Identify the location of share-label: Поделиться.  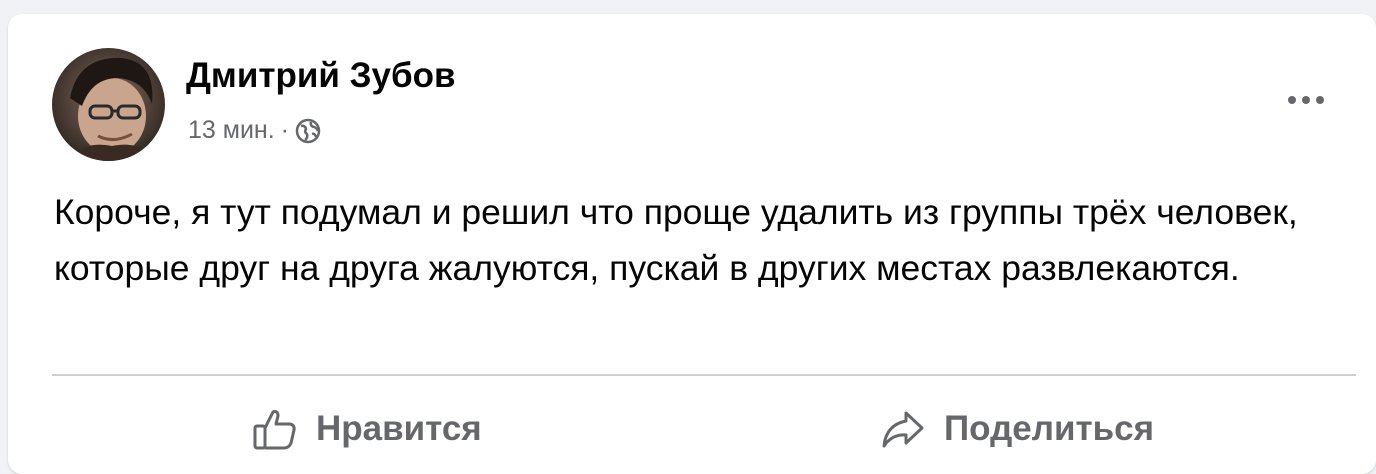
(1049, 428).